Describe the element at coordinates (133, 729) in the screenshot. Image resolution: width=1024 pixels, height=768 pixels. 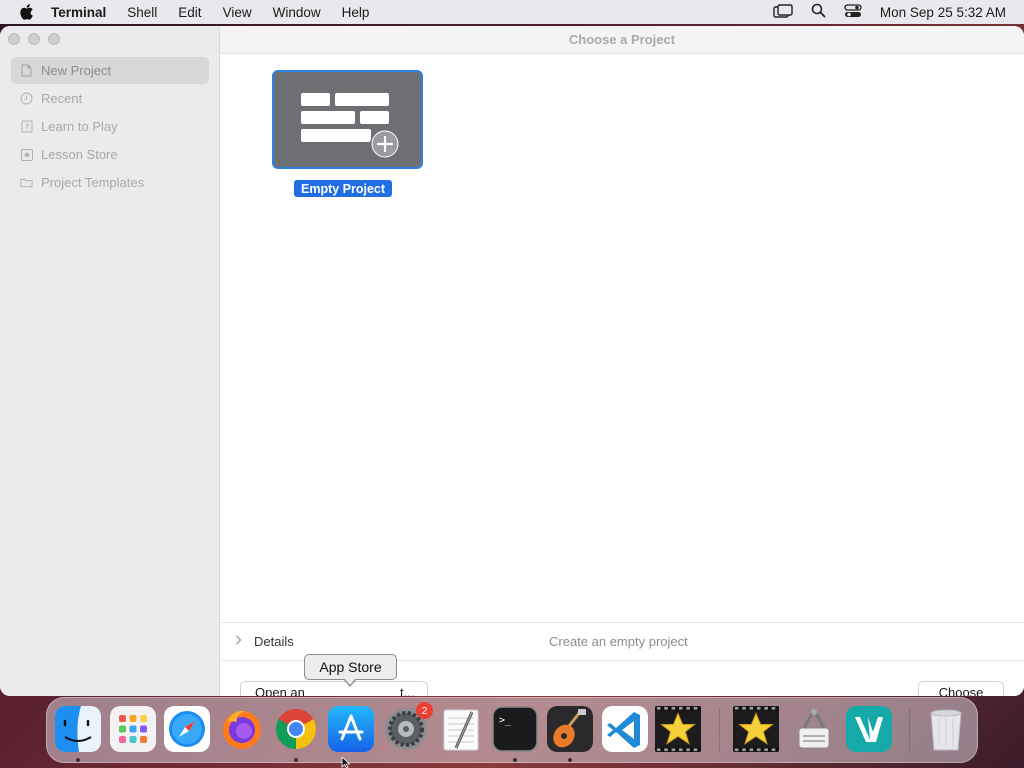
I see `launchpad-icon` at that location.